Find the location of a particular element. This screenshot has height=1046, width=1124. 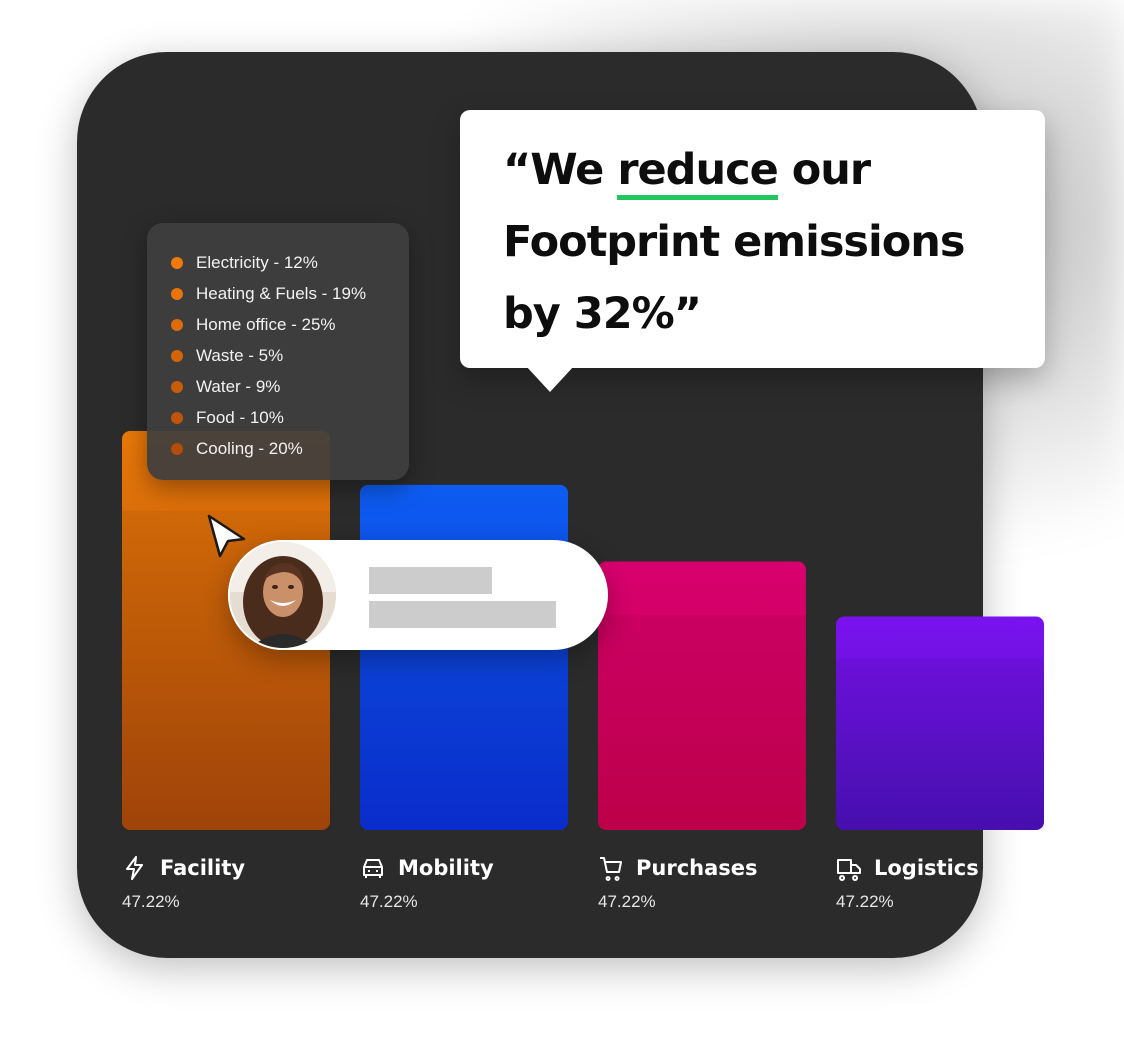

cart-icon is located at coordinates (611, 869).